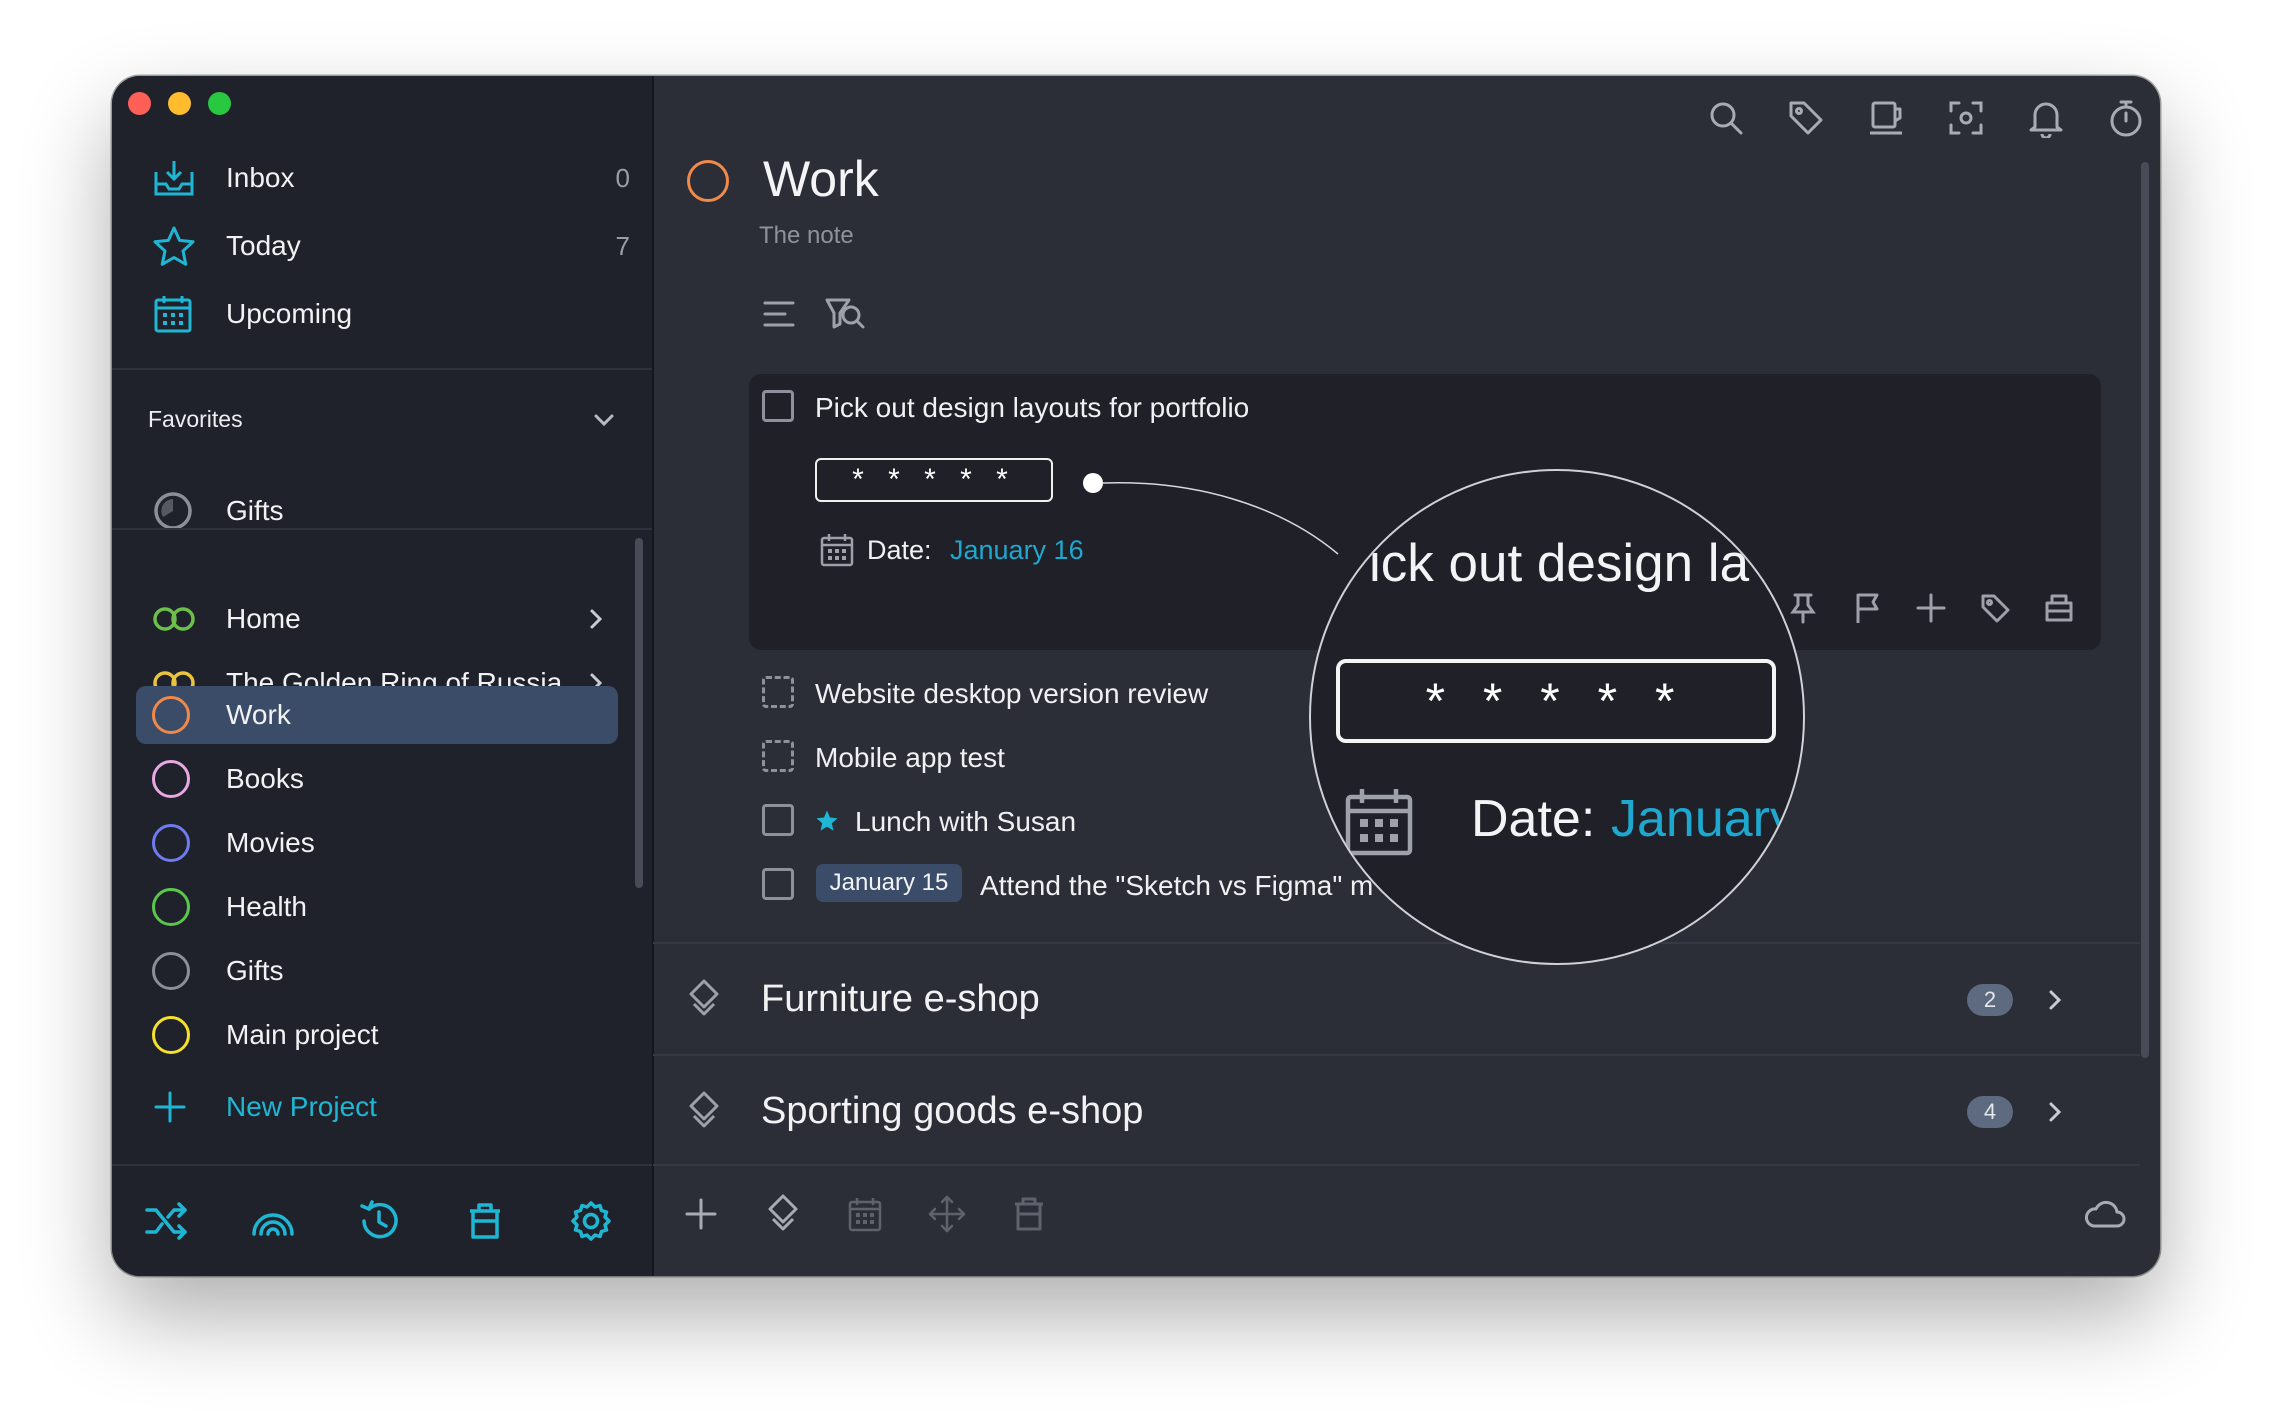 The image size is (2272, 1424). What do you see at coordinates (1703, 819) in the screenshot?
I see `zoomed-date-value: January` at bounding box center [1703, 819].